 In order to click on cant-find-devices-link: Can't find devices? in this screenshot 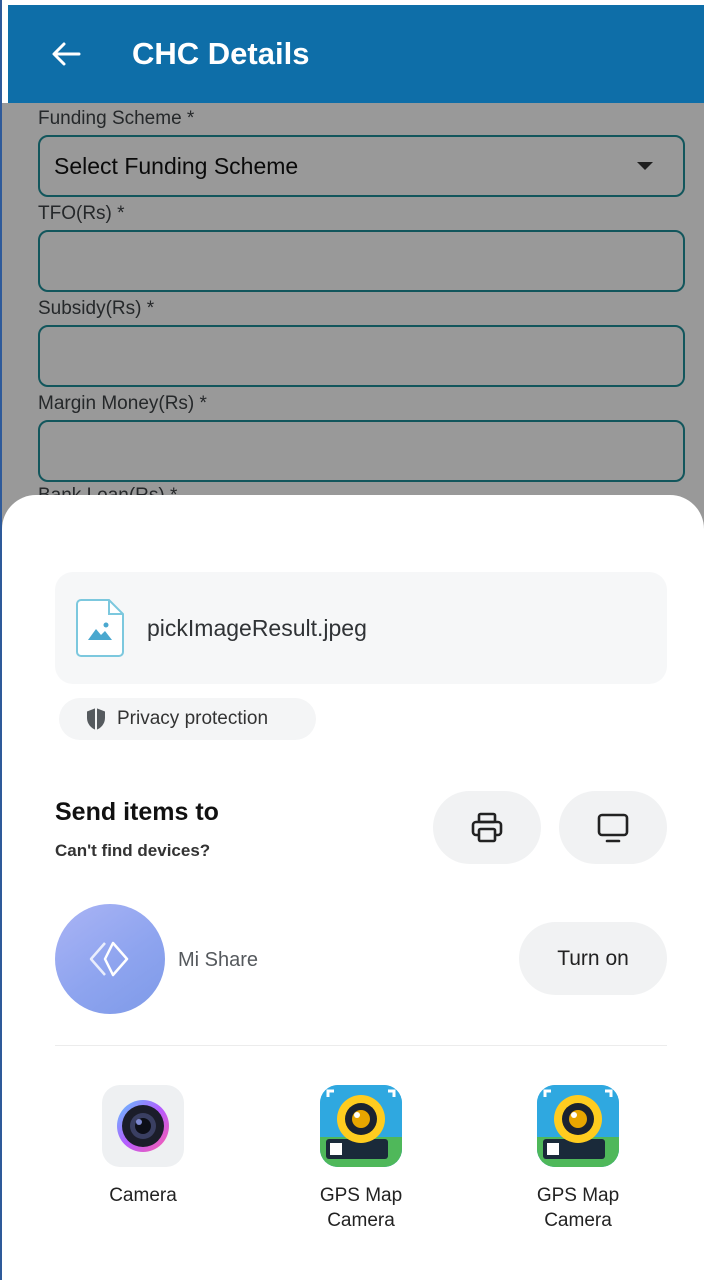, I will do `click(132, 851)`.